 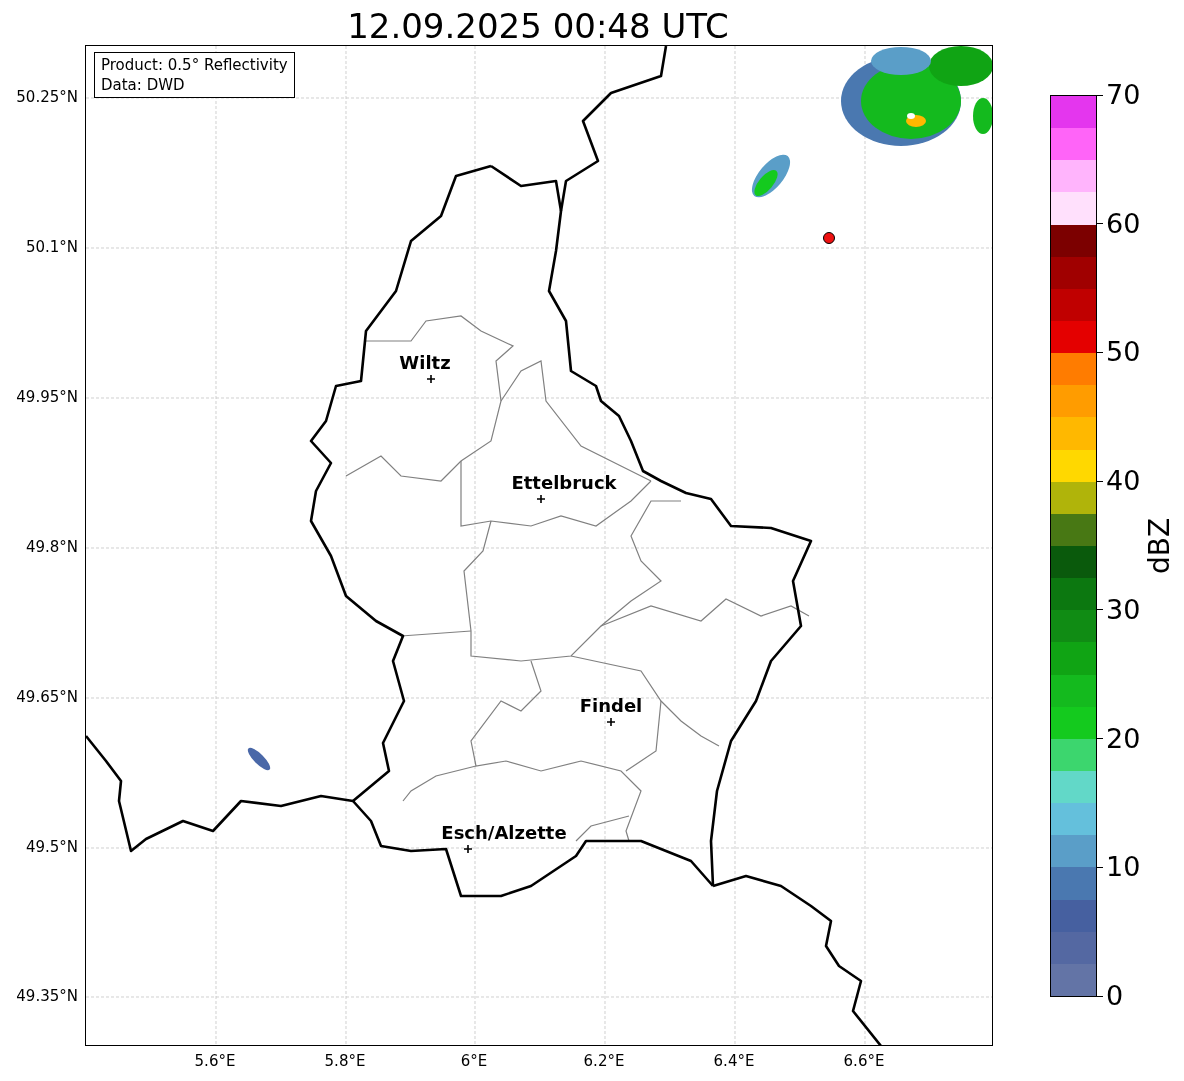 What do you see at coordinates (564, 482) in the screenshot?
I see `city-label: Ettelbruck` at bounding box center [564, 482].